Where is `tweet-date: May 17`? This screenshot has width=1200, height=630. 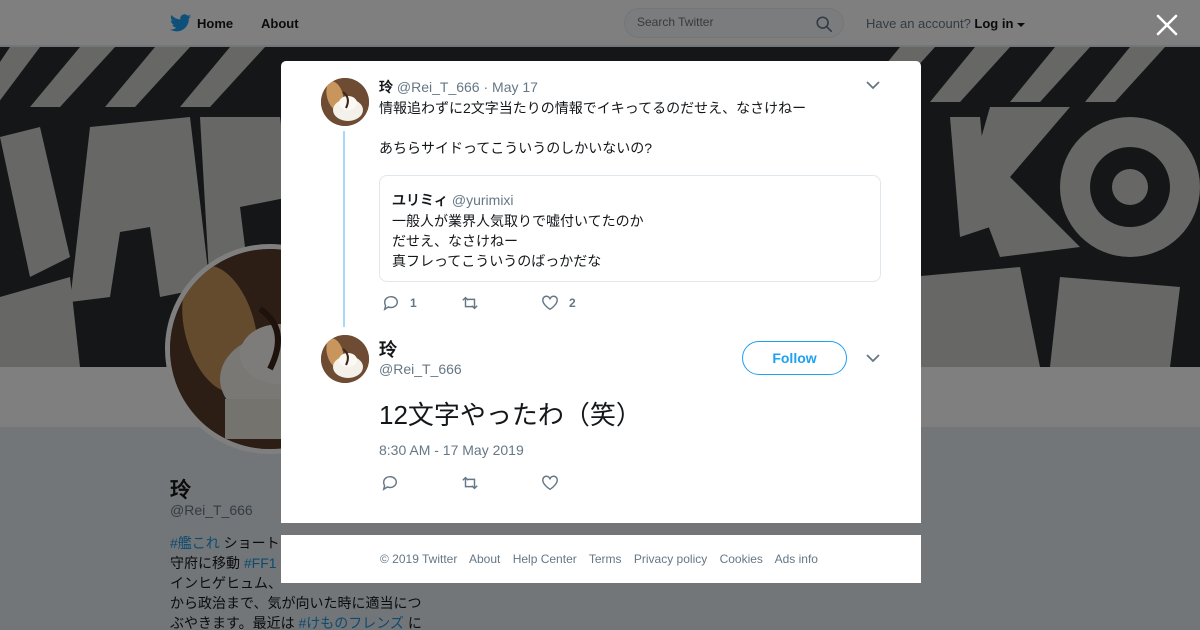
tweet-date: May 17 is located at coordinates (515, 87).